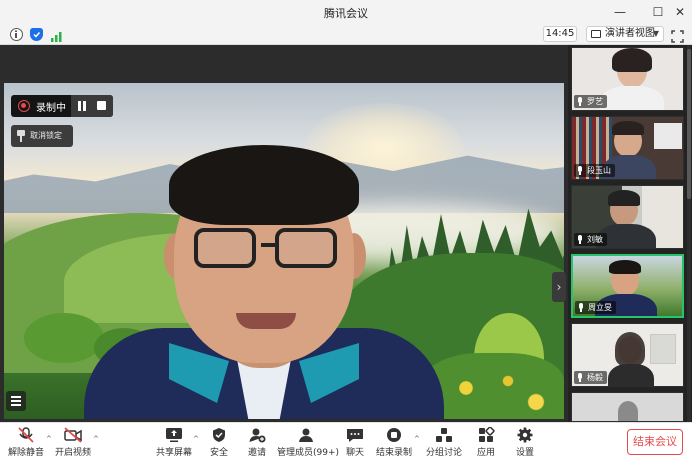 The height and width of the screenshot is (461, 692). Describe the element at coordinates (627, 407) in the screenshot. I see `participant-tile` at that location.